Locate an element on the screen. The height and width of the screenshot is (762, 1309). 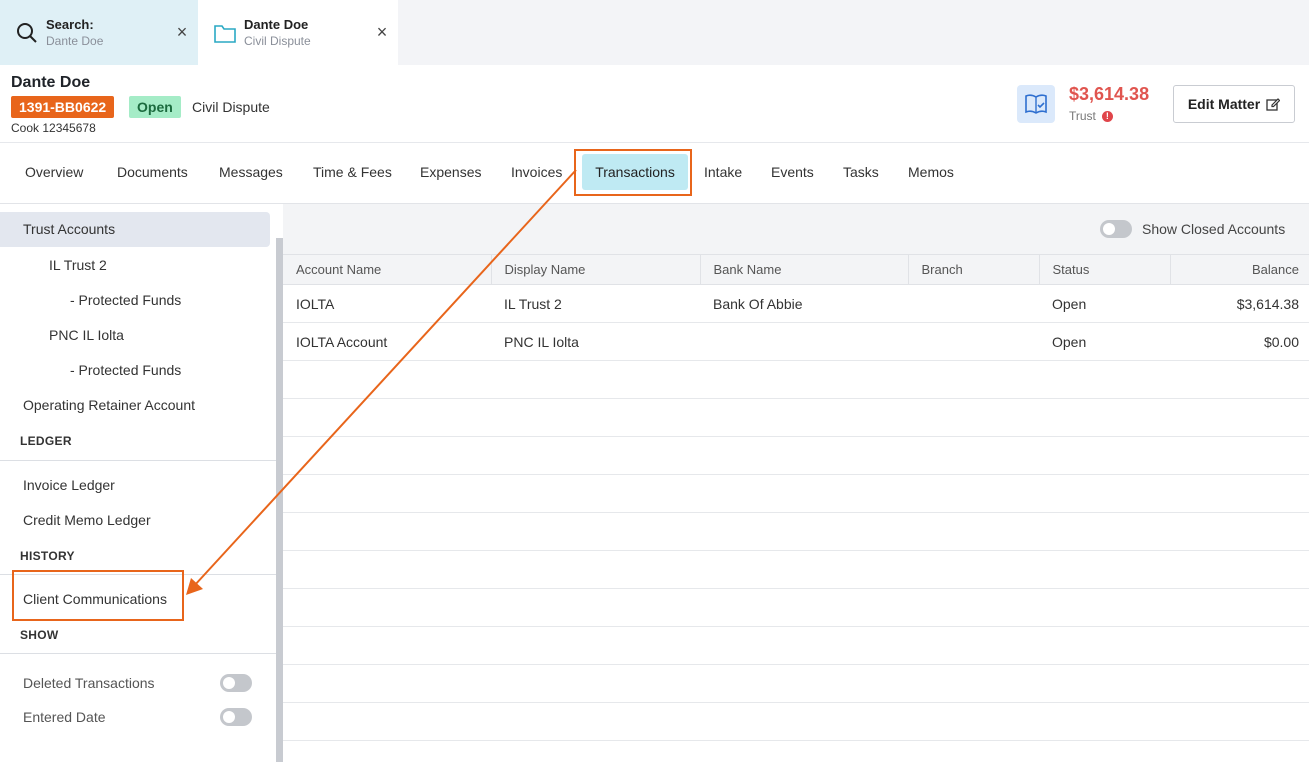
nav-overview: Overview is located at coordinates (54, 172).